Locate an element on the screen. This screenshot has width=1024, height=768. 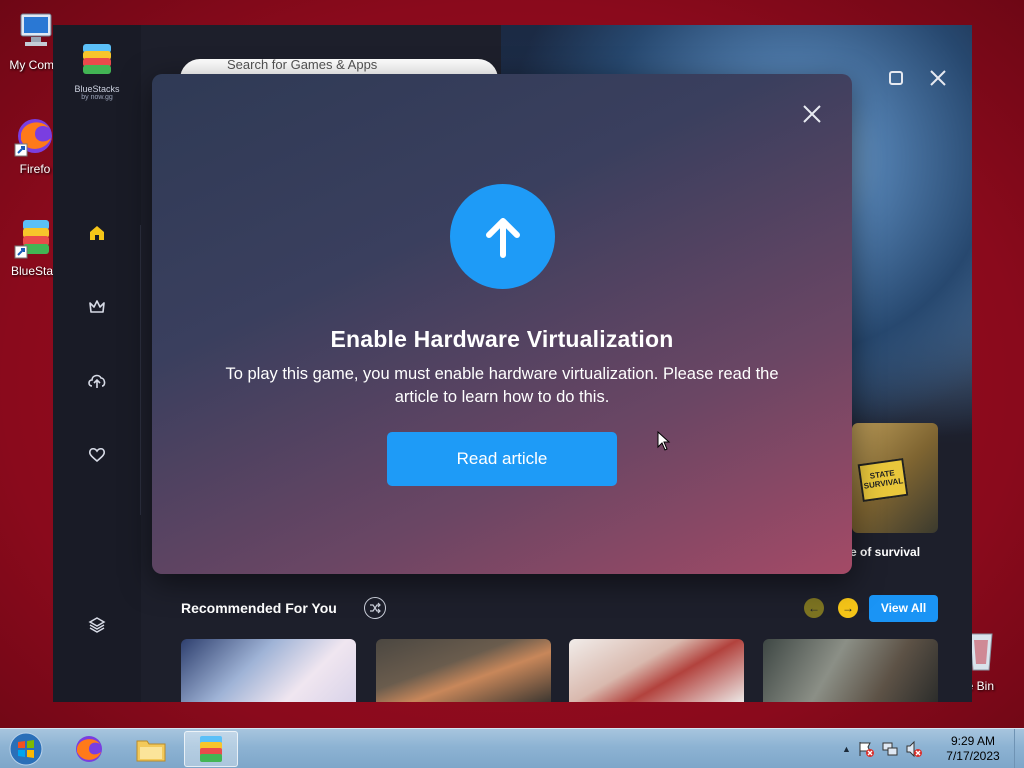
view-all-button: View All is located at coordinates (903, 608).